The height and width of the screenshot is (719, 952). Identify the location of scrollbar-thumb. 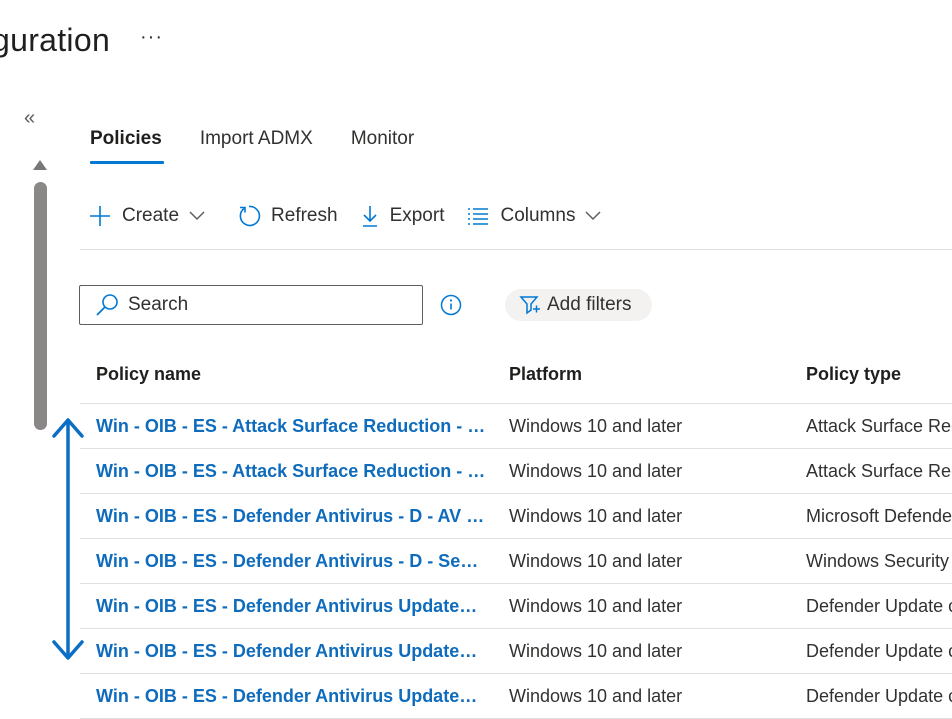
(40, 306).